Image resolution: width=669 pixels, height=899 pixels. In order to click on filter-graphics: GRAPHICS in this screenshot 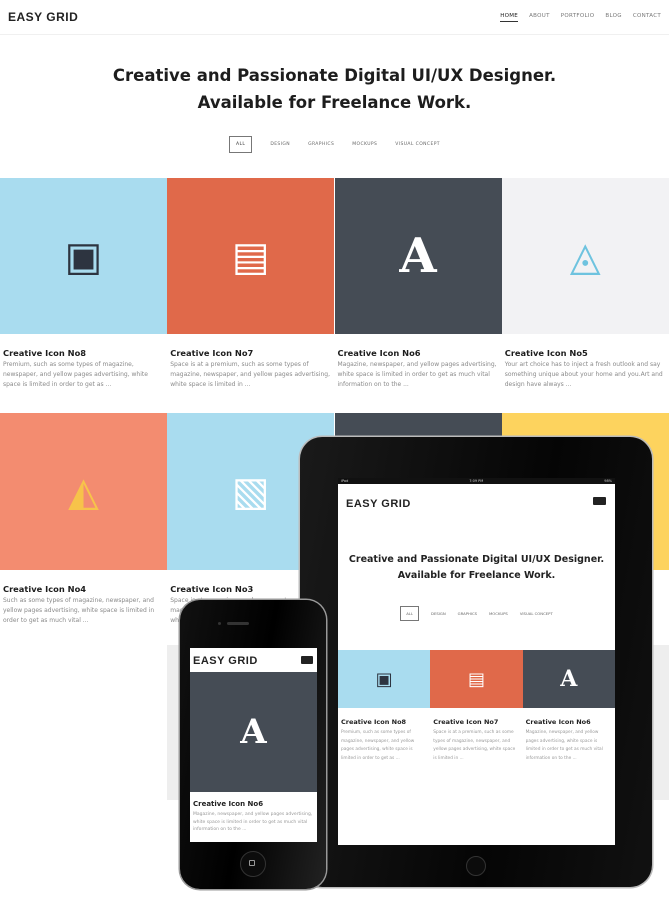, I will do `click(321, 144)`.